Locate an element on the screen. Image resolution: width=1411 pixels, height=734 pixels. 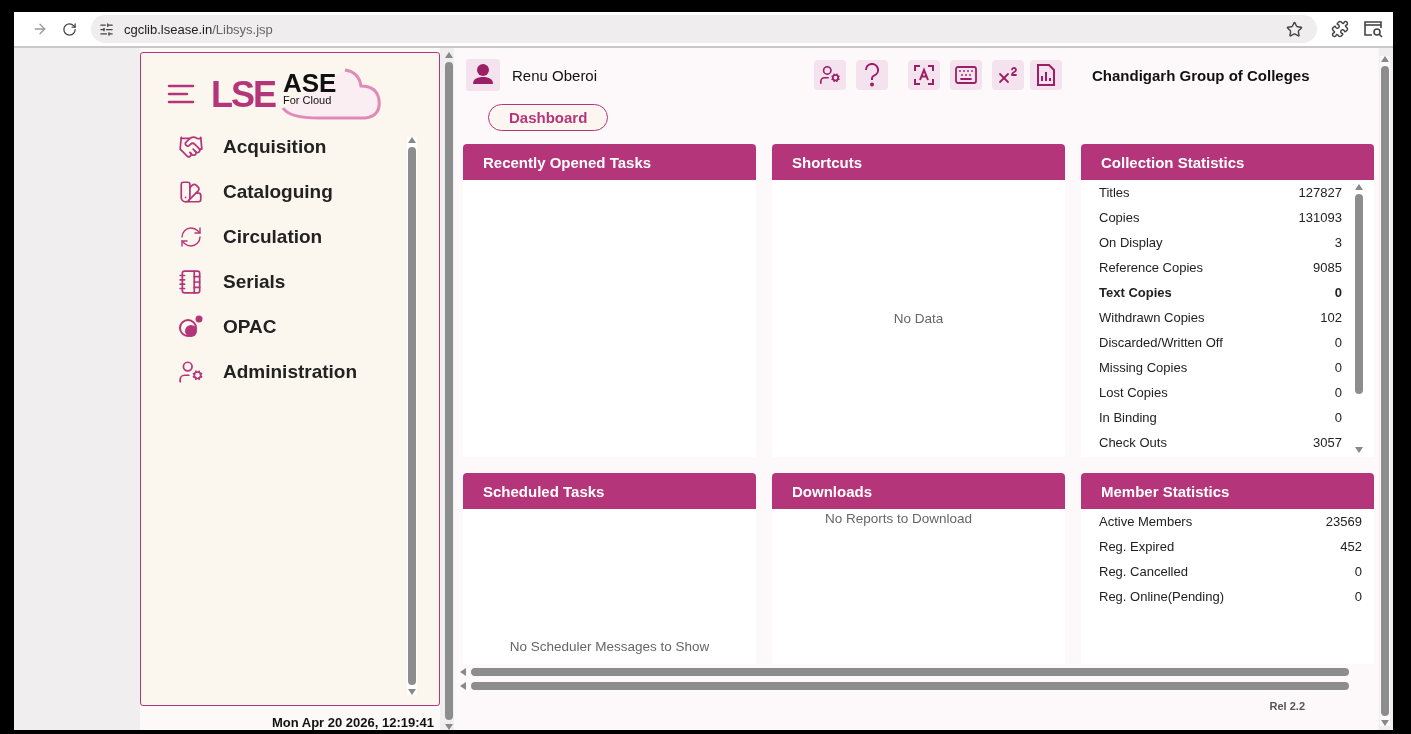
stat-value: 127827 is located at coordinates (1320, 192).